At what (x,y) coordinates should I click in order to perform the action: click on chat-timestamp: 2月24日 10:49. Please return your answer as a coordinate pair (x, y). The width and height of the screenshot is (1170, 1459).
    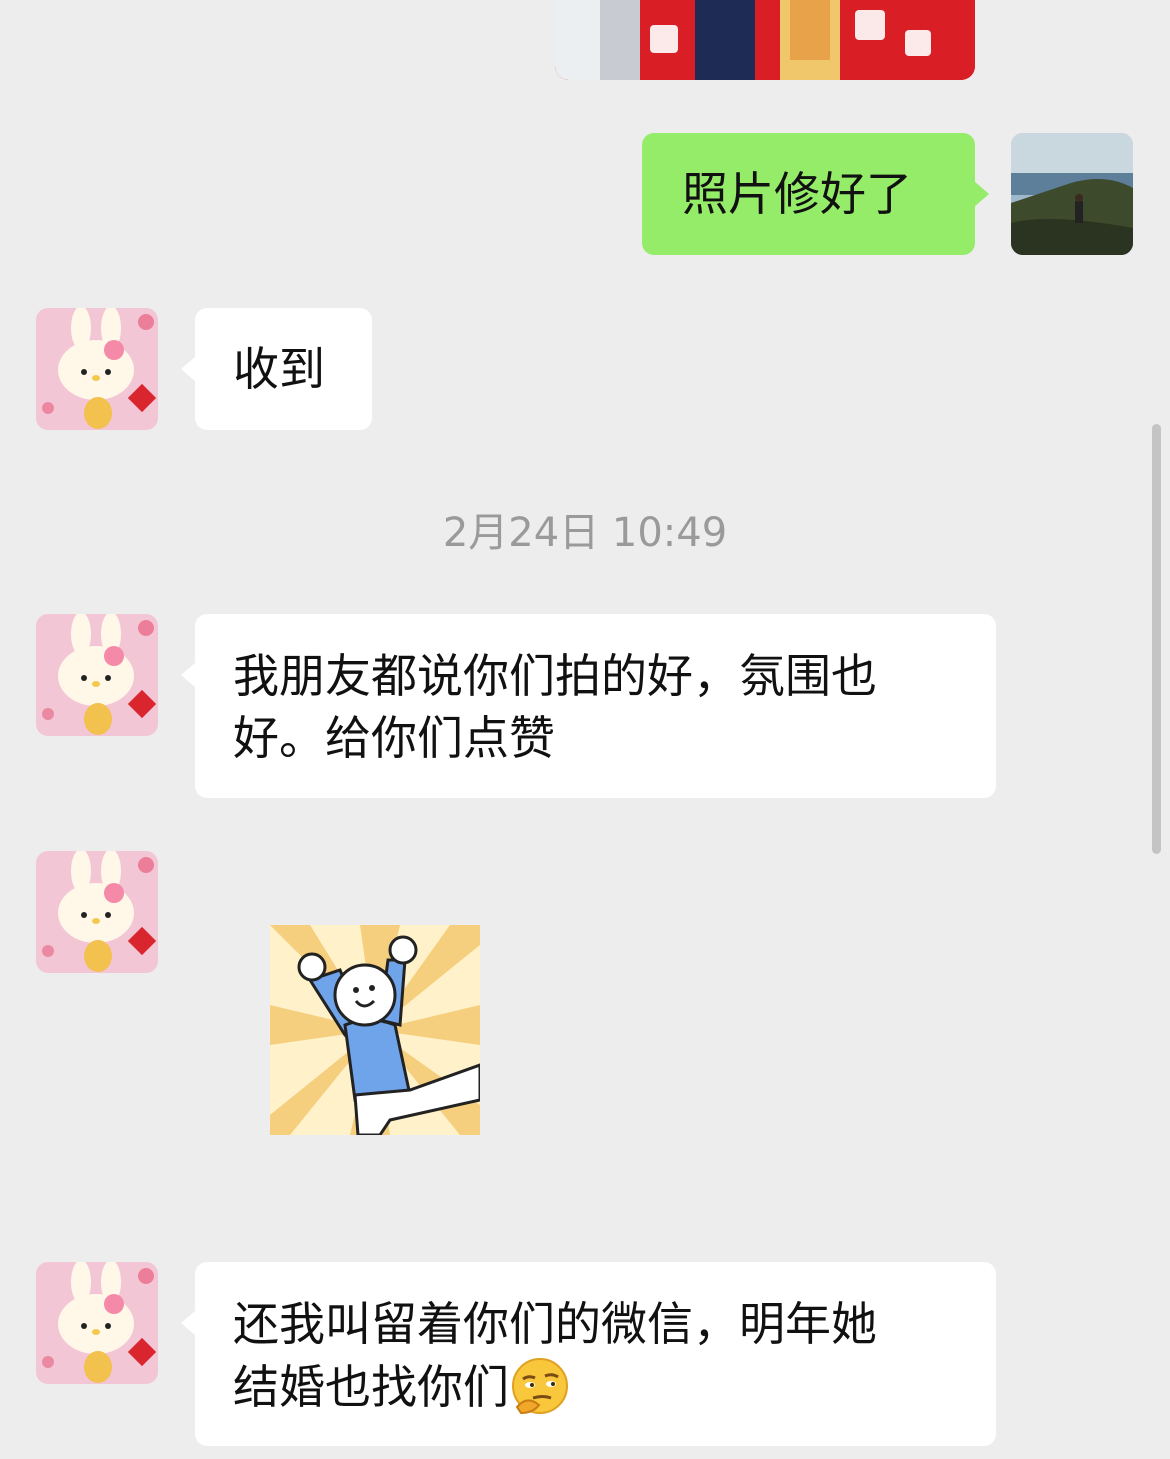
    Looking at the image, I should click on (585, 533).